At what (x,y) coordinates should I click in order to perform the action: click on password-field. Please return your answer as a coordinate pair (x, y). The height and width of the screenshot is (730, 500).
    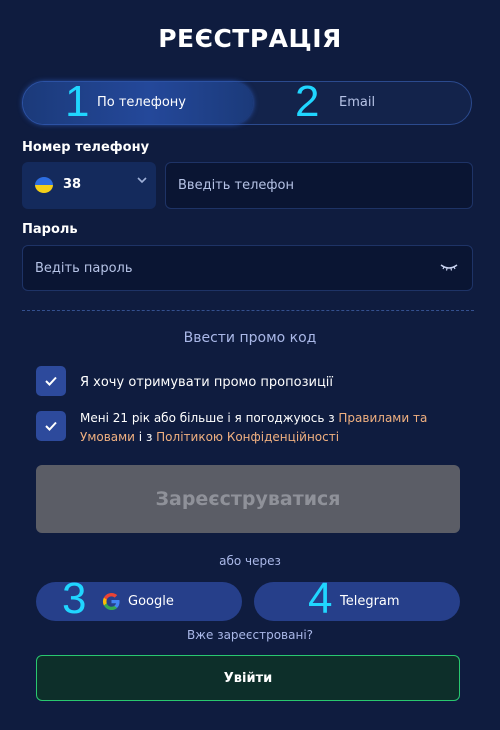
    Looking at the image, I should click on (247, 268).